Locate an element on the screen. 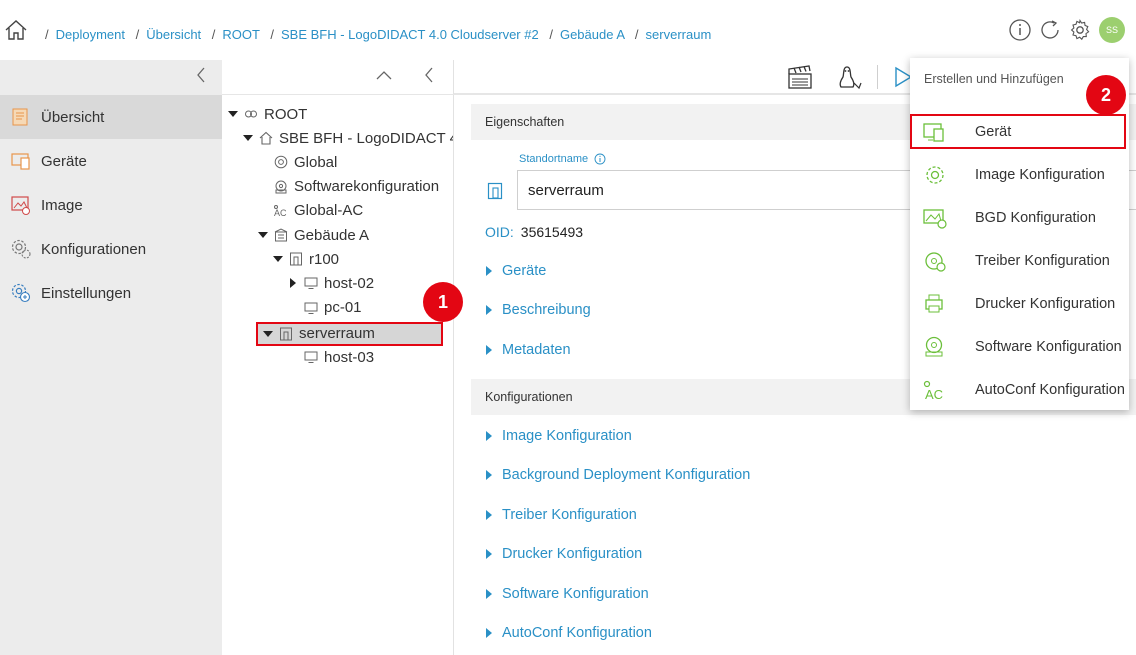 This screenshot has height=655, width=1136. location-label-text: Standortname is located at coordinates (554, 159).